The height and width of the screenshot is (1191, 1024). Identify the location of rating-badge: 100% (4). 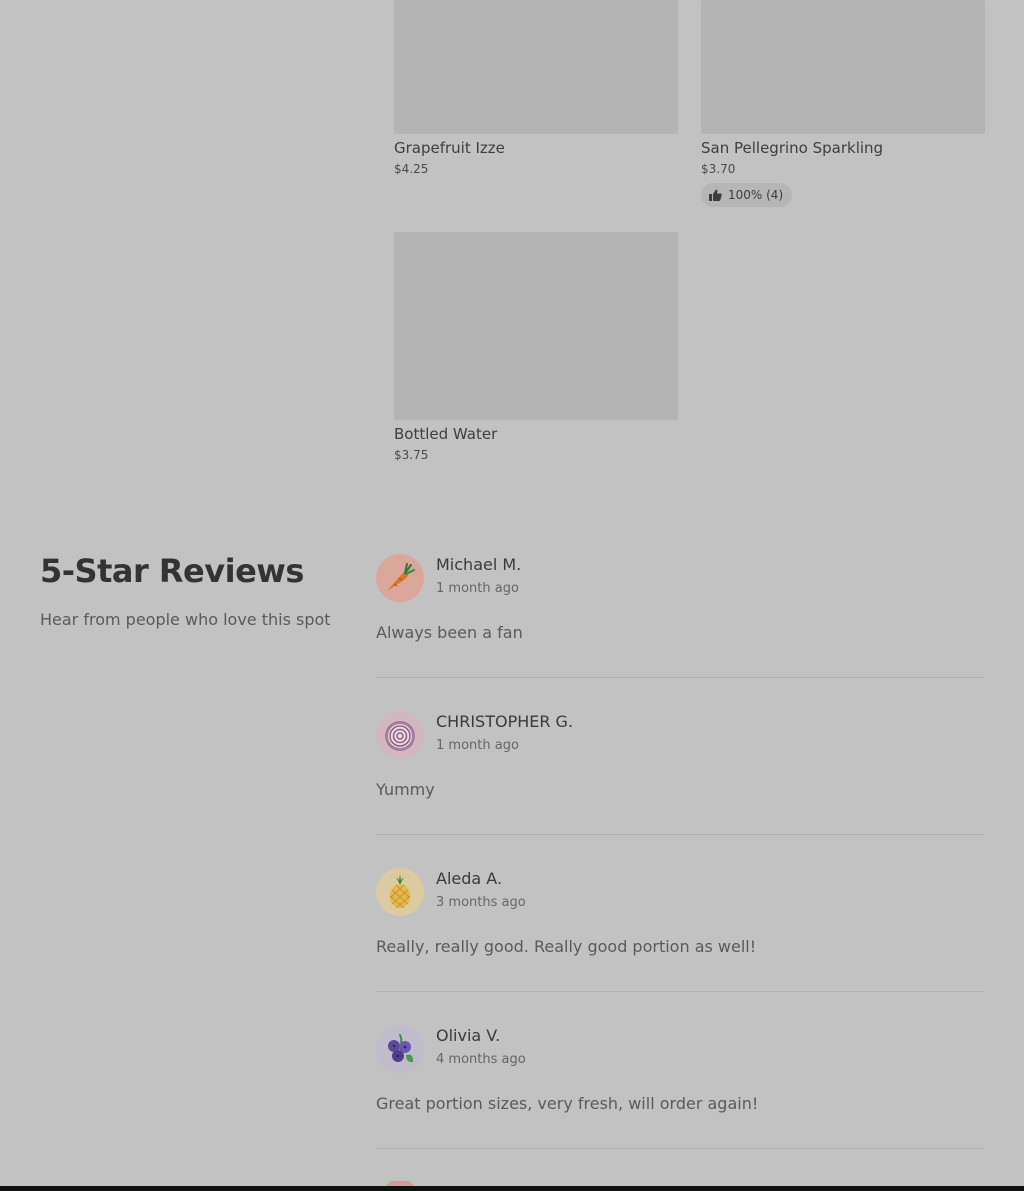
(747, 195).